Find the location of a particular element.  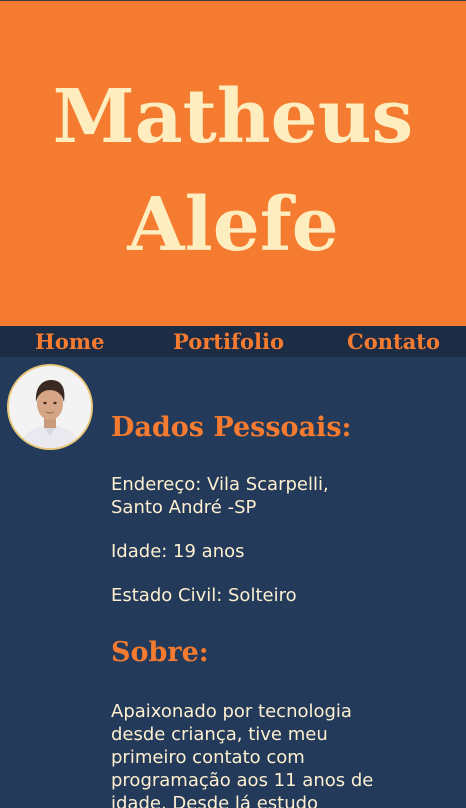

avatar is located at coordinates (50, 407).